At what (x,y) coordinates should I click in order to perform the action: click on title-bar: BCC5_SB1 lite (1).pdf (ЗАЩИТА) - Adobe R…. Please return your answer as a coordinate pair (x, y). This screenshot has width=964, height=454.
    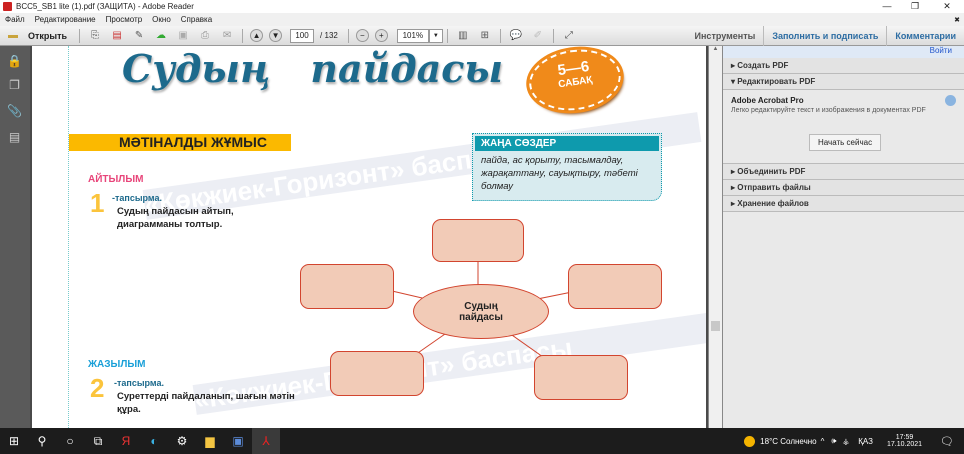
    Looking at the image, I should click on (482, 6).